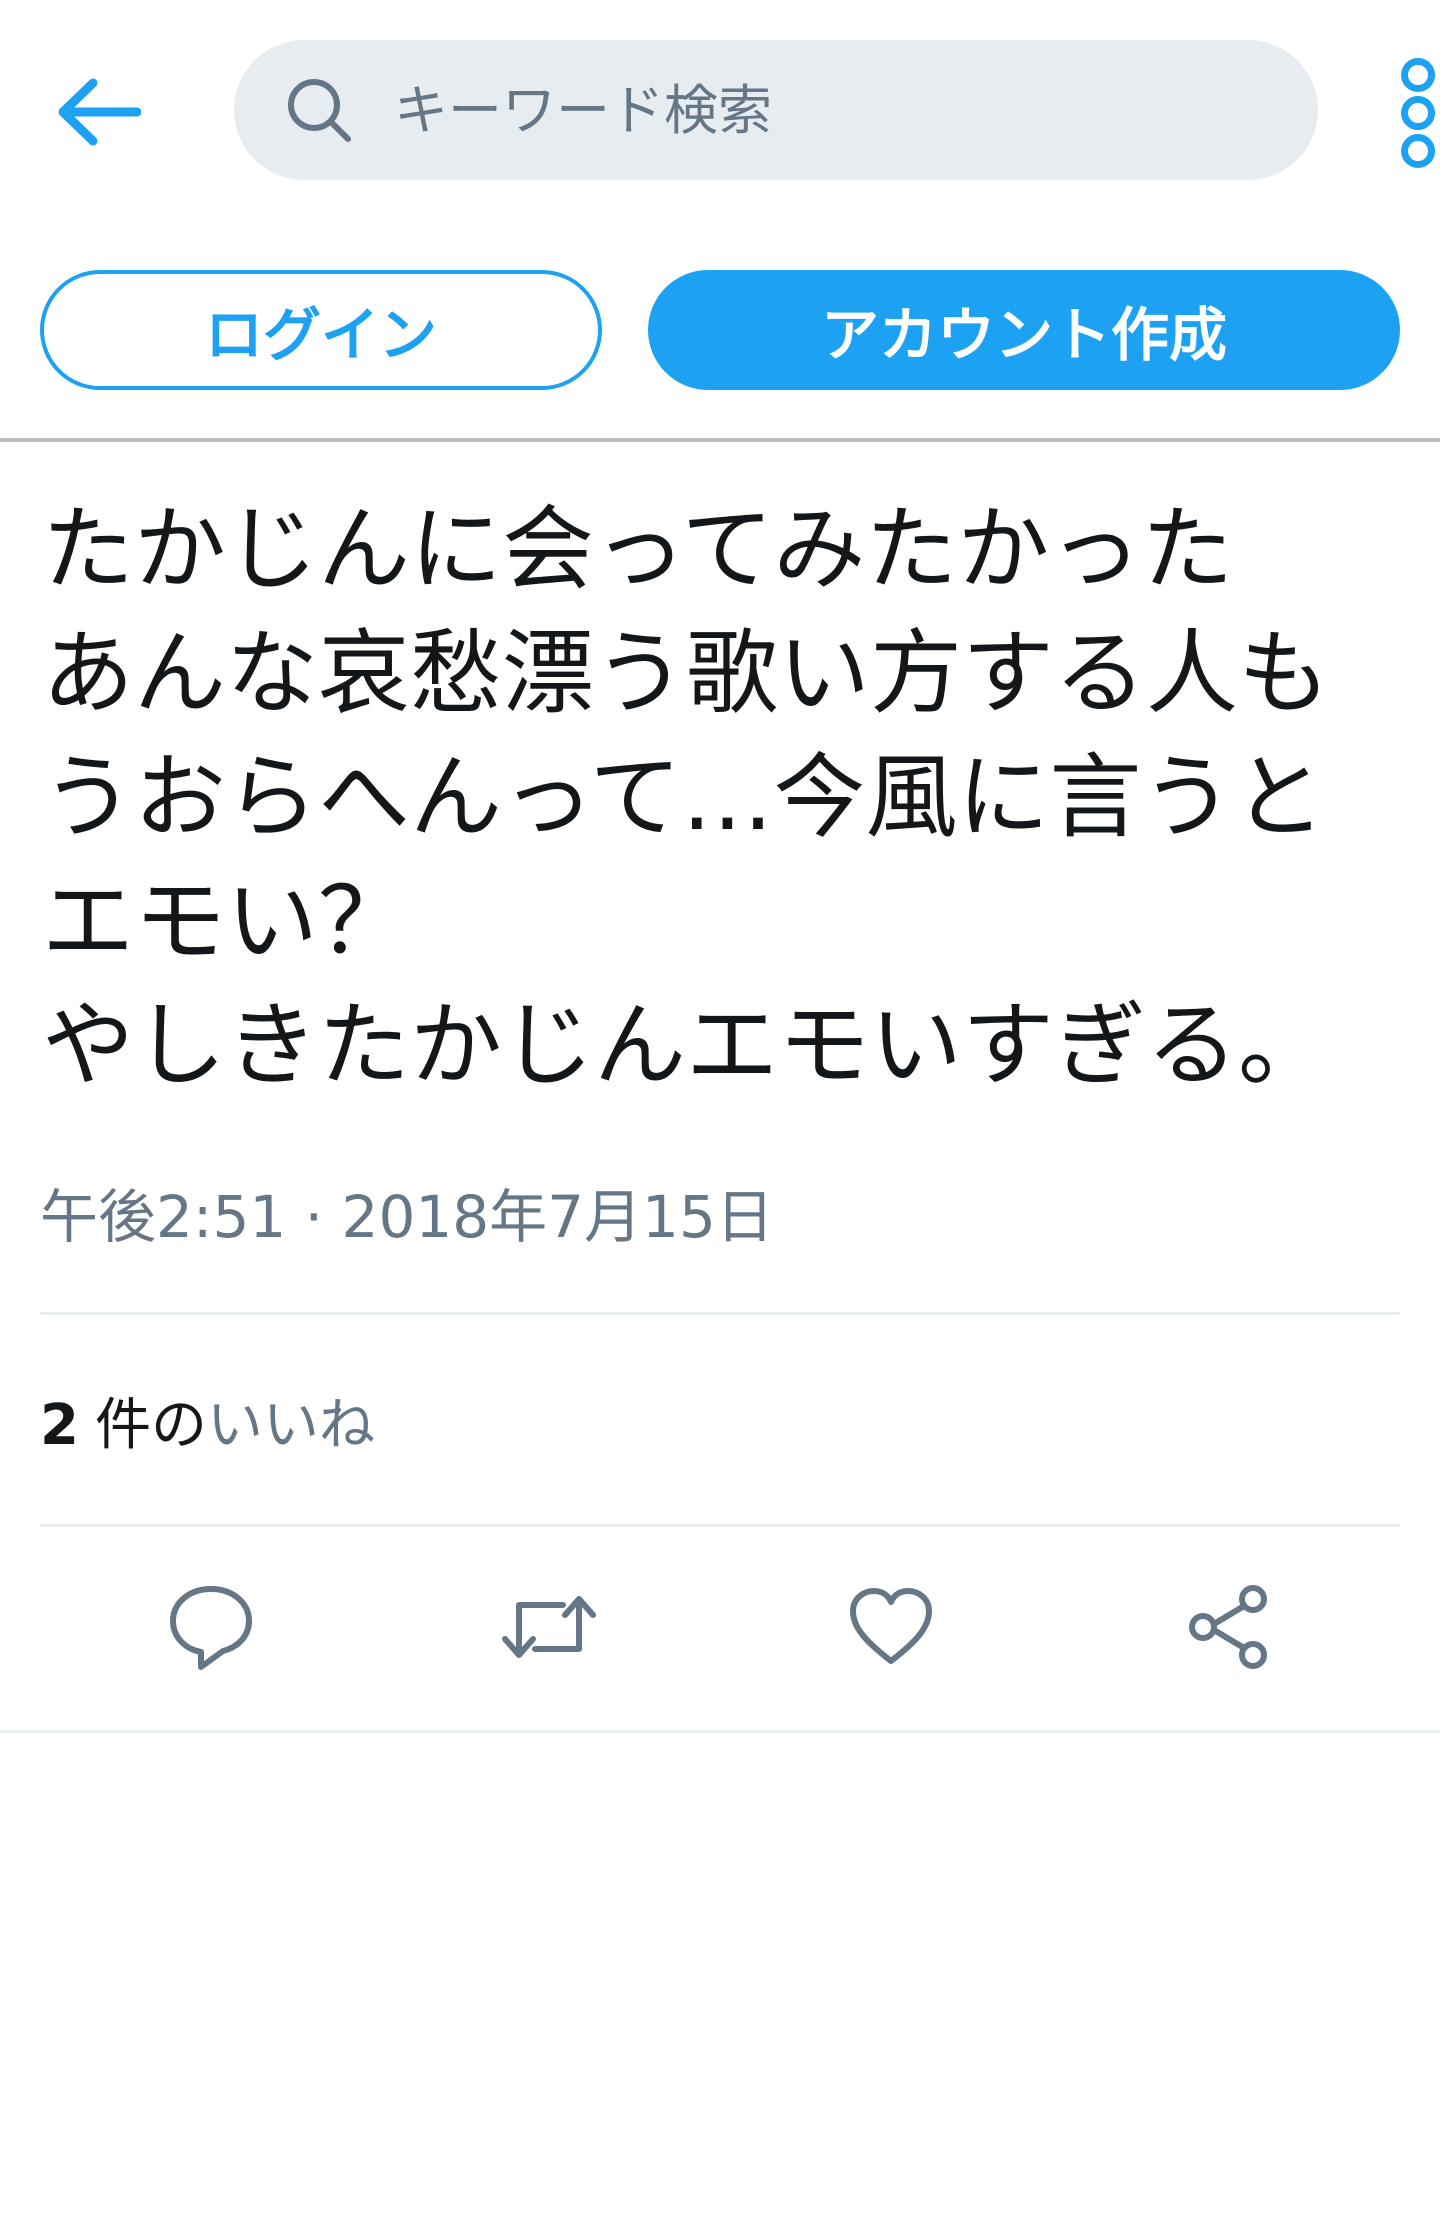 This screenshot has width=1440, height=2236. I want to click on tweet-actions, so click(720, 1627).